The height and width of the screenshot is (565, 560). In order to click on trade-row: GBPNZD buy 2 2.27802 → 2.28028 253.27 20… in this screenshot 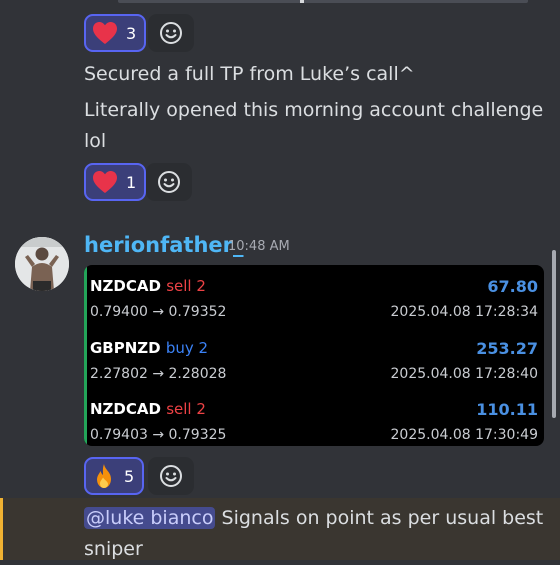, I will do `click(314, 358)`.